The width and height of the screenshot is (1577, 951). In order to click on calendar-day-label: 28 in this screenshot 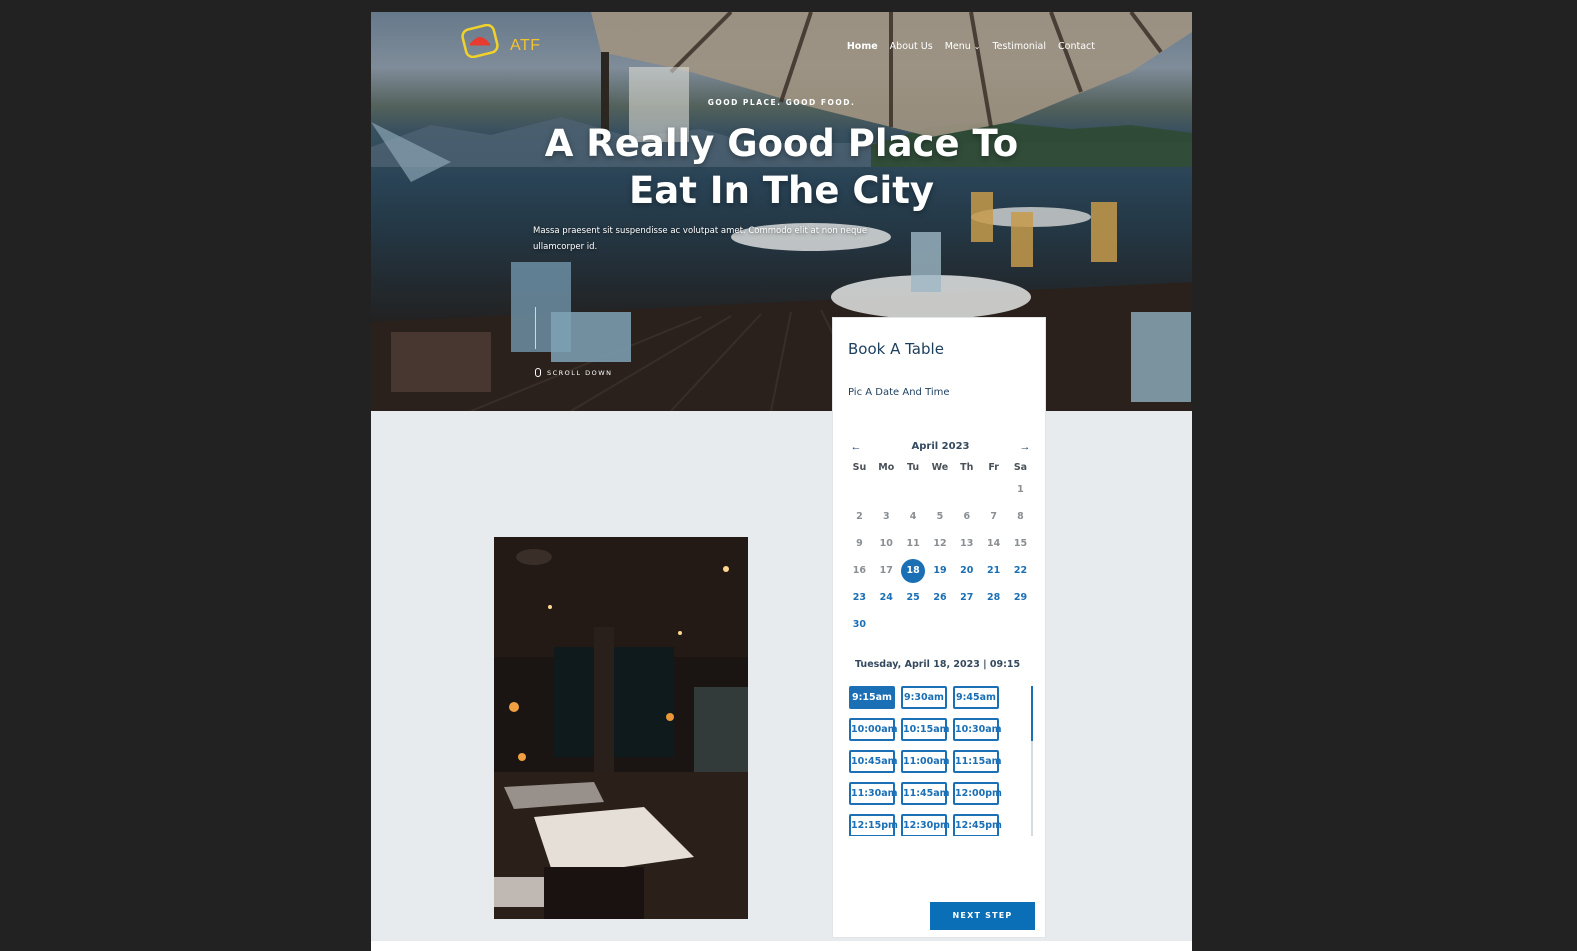, I will do `click(994, 597)`.